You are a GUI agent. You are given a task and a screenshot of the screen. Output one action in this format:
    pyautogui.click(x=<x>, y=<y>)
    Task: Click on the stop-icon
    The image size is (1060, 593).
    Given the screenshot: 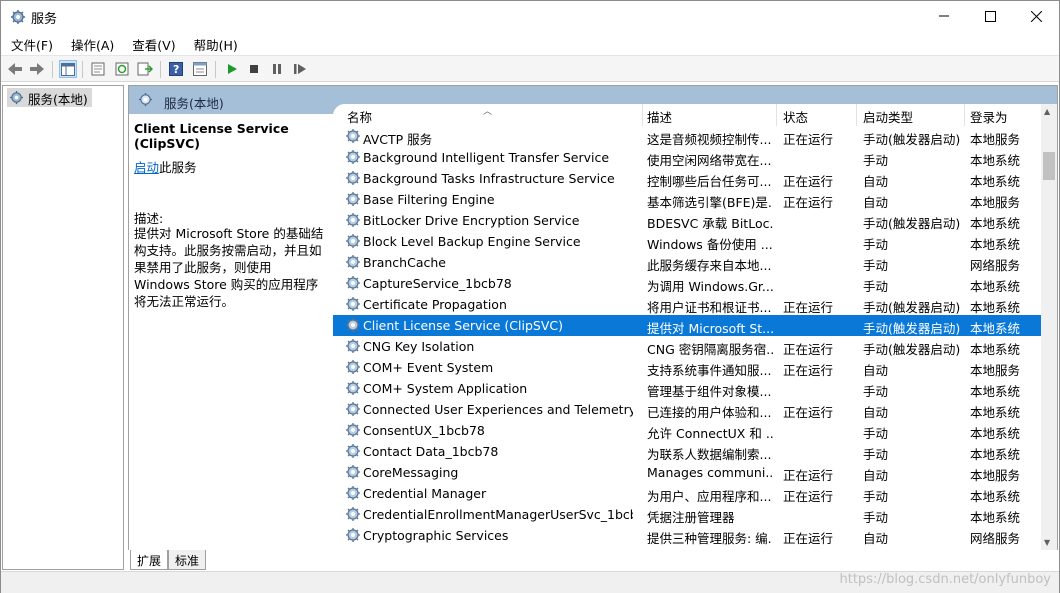 What is the action you would take?
    pyautogui.click(x=254, y=69)
    